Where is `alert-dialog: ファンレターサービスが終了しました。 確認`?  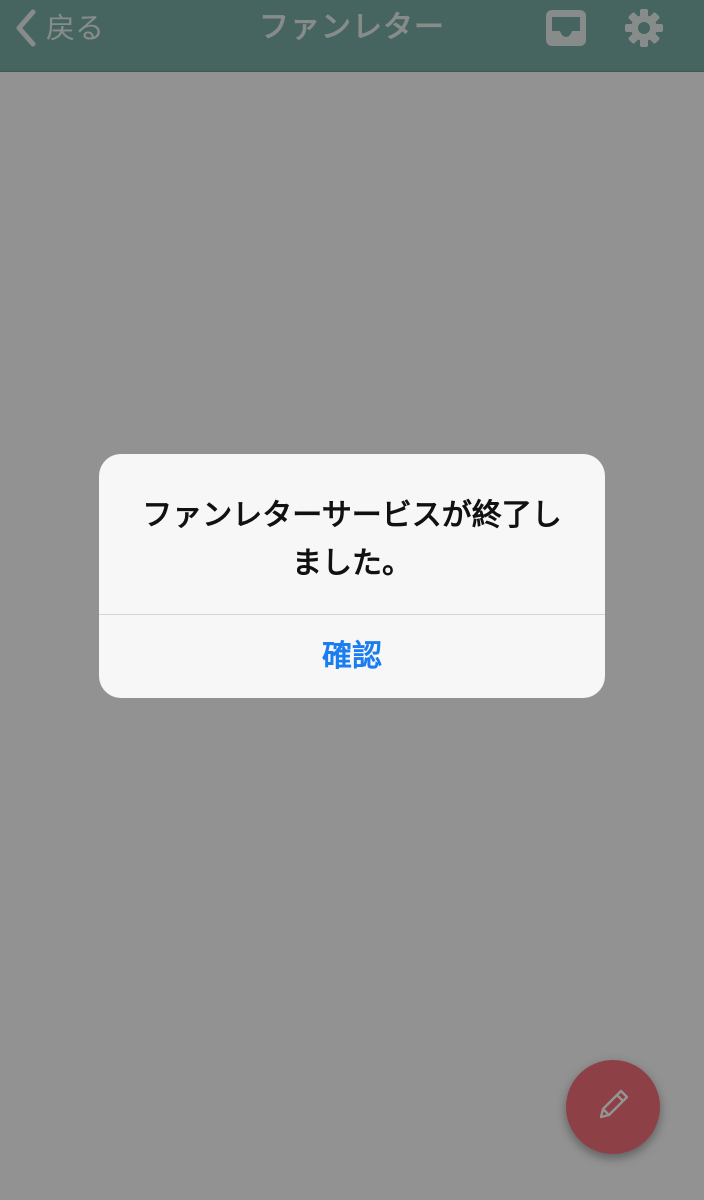 alert-dialog: ファンレターサービスが終了しました。 確認 is located at coordinates (352, 576).